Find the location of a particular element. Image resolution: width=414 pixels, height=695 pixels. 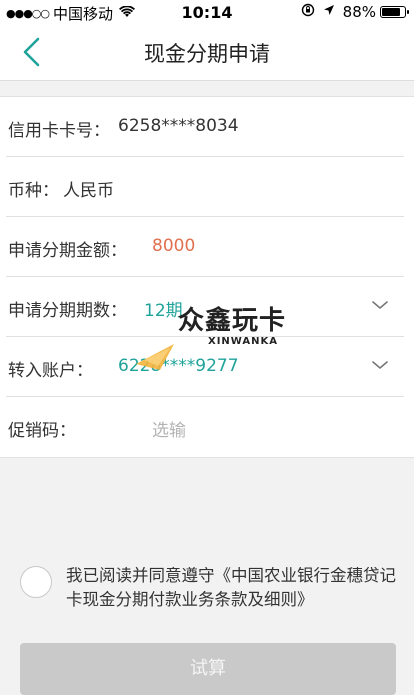

card-number-row: 信用卡卡号： 6258****8034 is located at coordinates (207, 127).